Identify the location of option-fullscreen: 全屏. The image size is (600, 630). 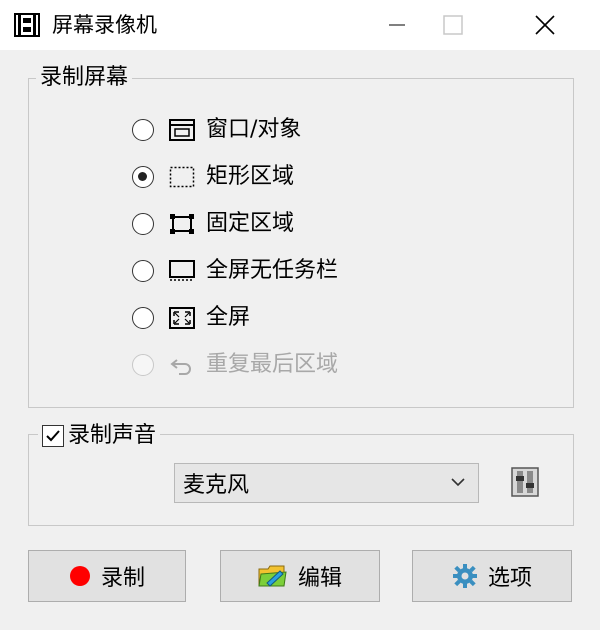
(191, 318).